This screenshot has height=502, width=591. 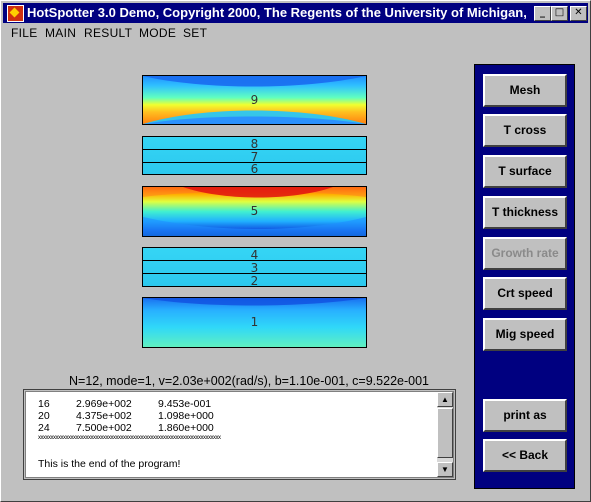 What do you see at coordinates (525, 334) in the screenshot?
I see `mig-speed-button: Mig speed` at bounding box center [525, 334].